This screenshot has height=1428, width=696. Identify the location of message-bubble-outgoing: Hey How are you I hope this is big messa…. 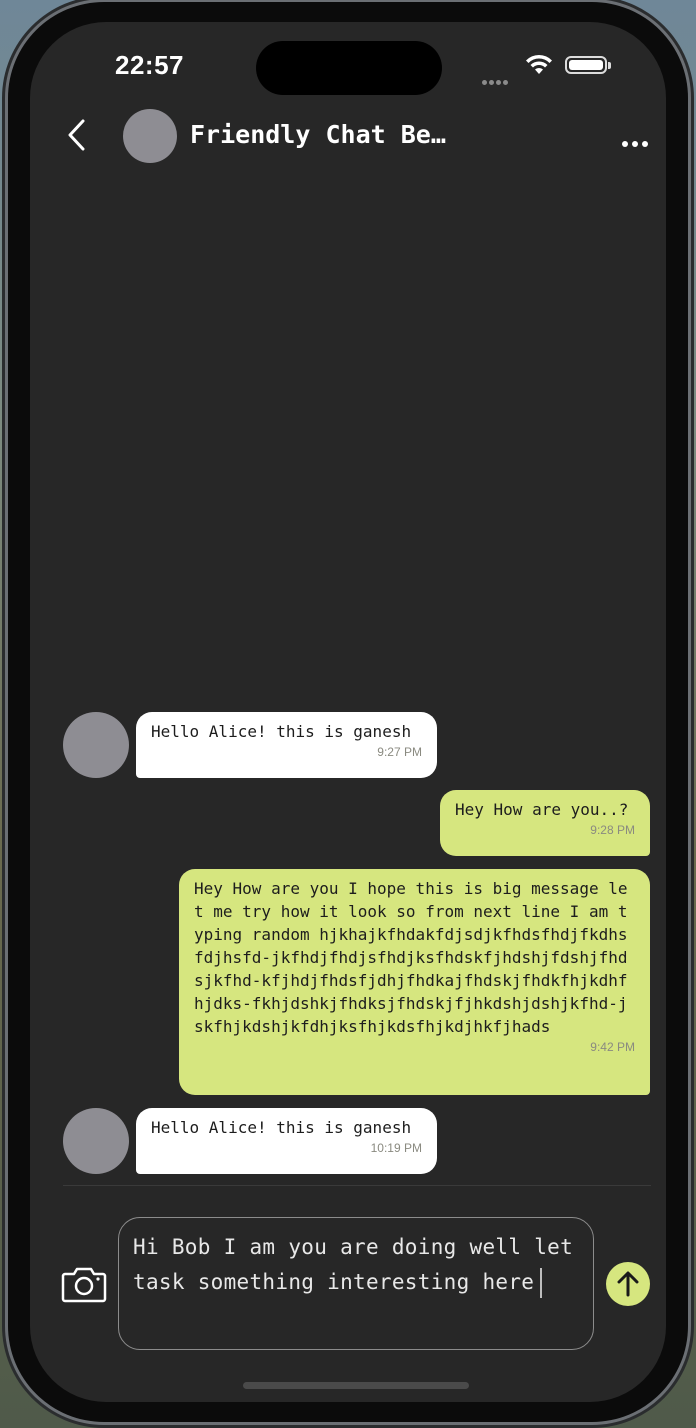
(414, 982).